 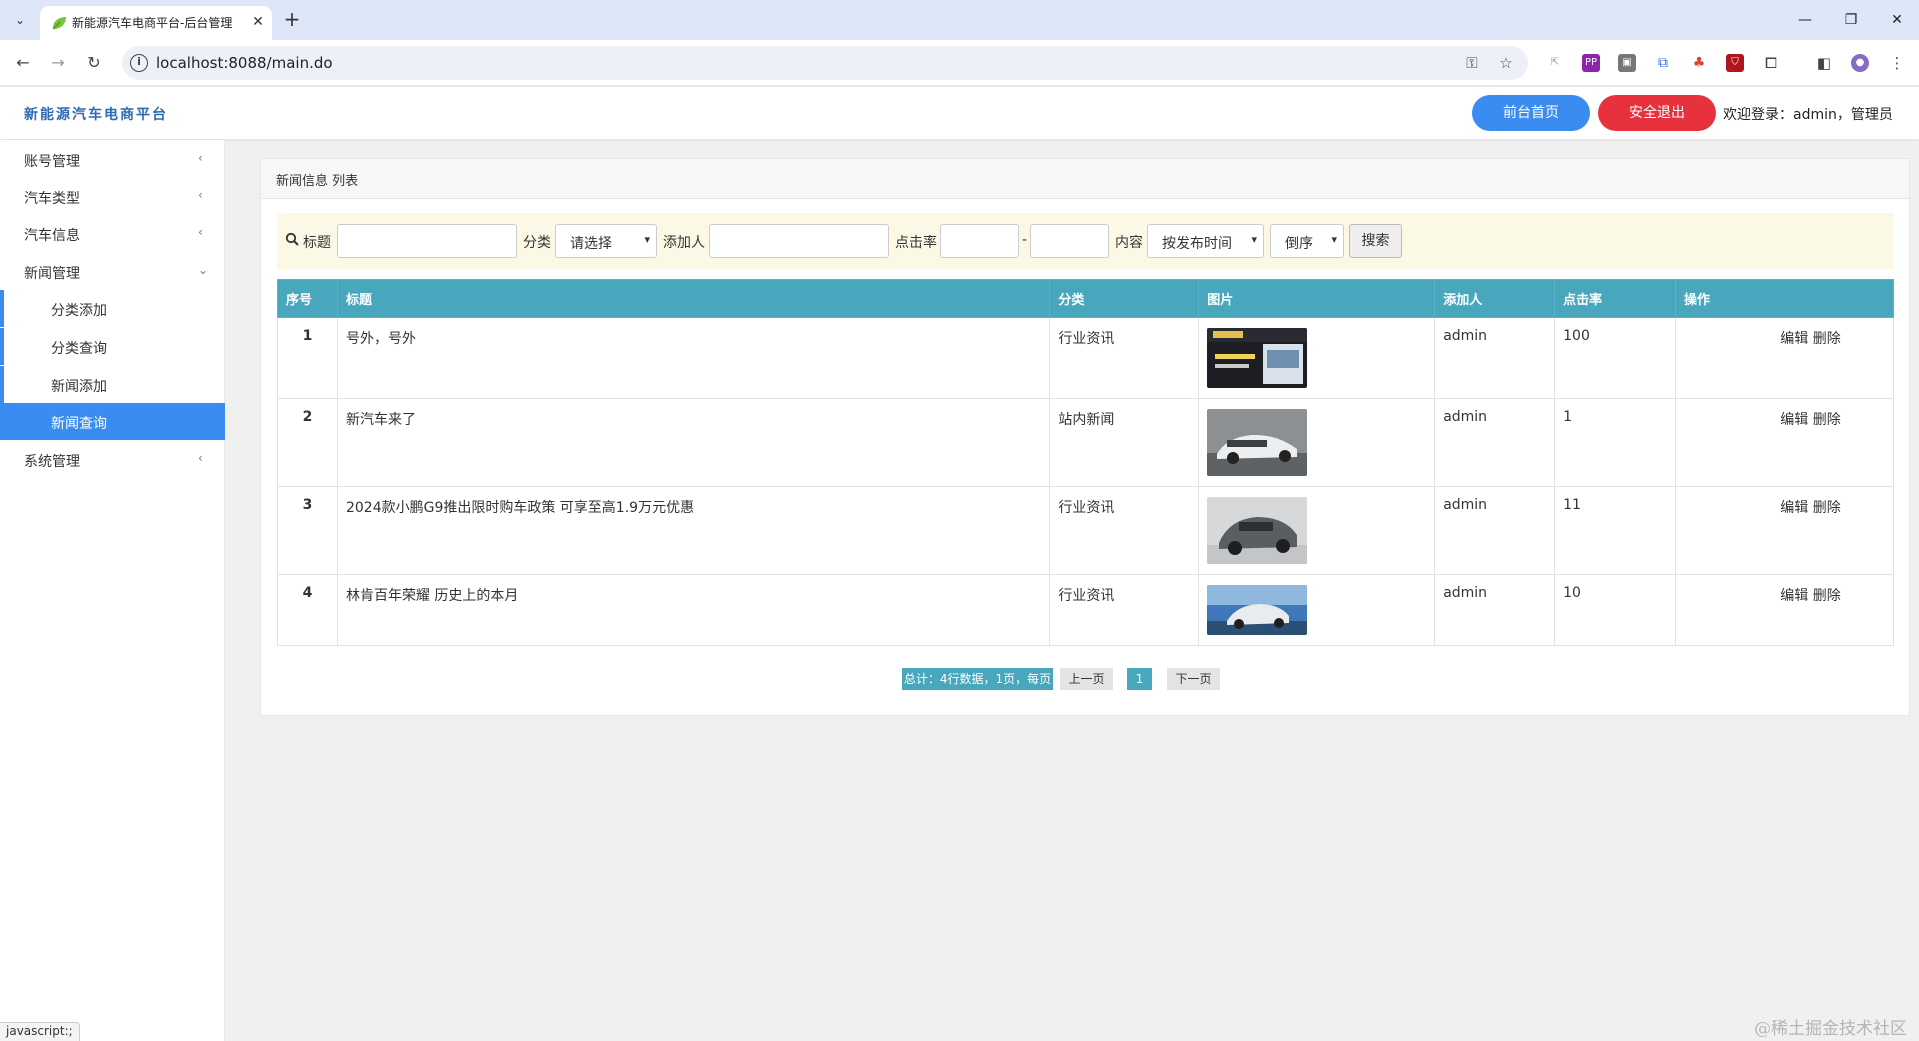 What do you see at coordinates (317, 243) in the screenshot?
I see `title-label: 标题` at bounding box center [317, 243].